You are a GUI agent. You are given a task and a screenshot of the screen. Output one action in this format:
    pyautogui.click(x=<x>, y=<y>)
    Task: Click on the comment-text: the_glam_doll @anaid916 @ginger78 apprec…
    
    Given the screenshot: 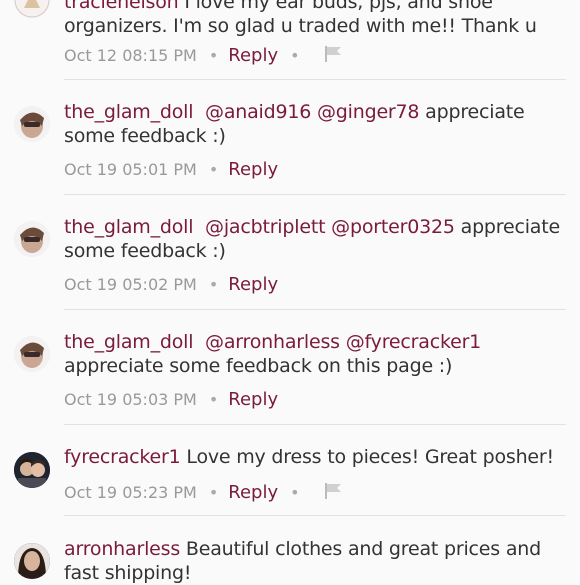 What is the action you would take?
    pyautogui.click(x=315, y=124)
    